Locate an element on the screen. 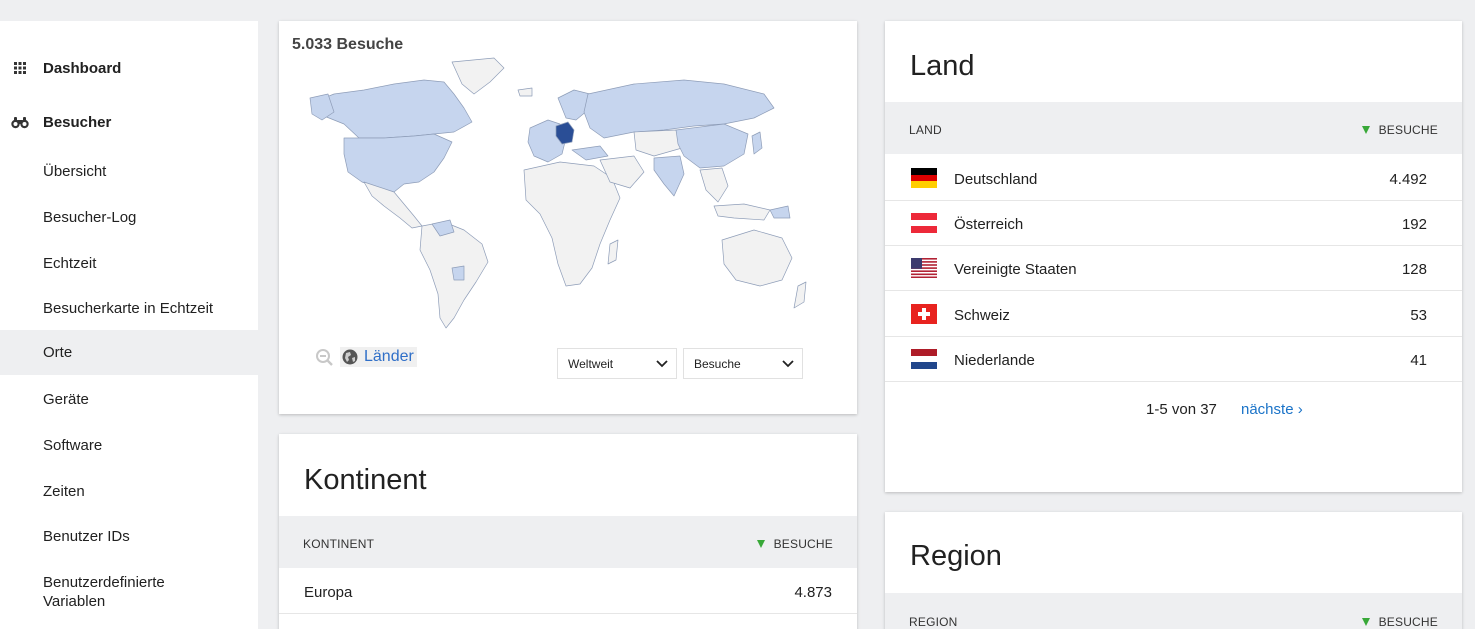 The width and height of the screenshot is (1475, 629). nav-item-devices: Geräte is located at coordinates (129, 399).